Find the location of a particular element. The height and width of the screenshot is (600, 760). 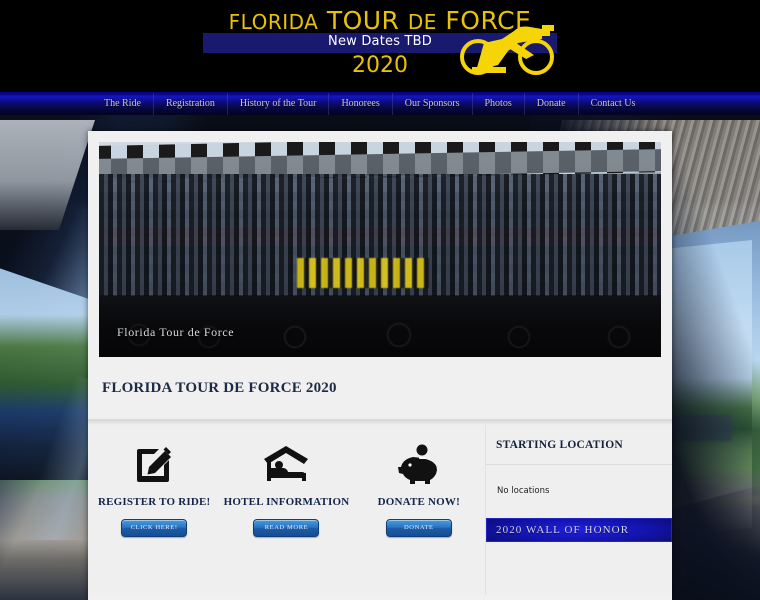

no-locations-text: No locations is located at coordinates (523, 491).